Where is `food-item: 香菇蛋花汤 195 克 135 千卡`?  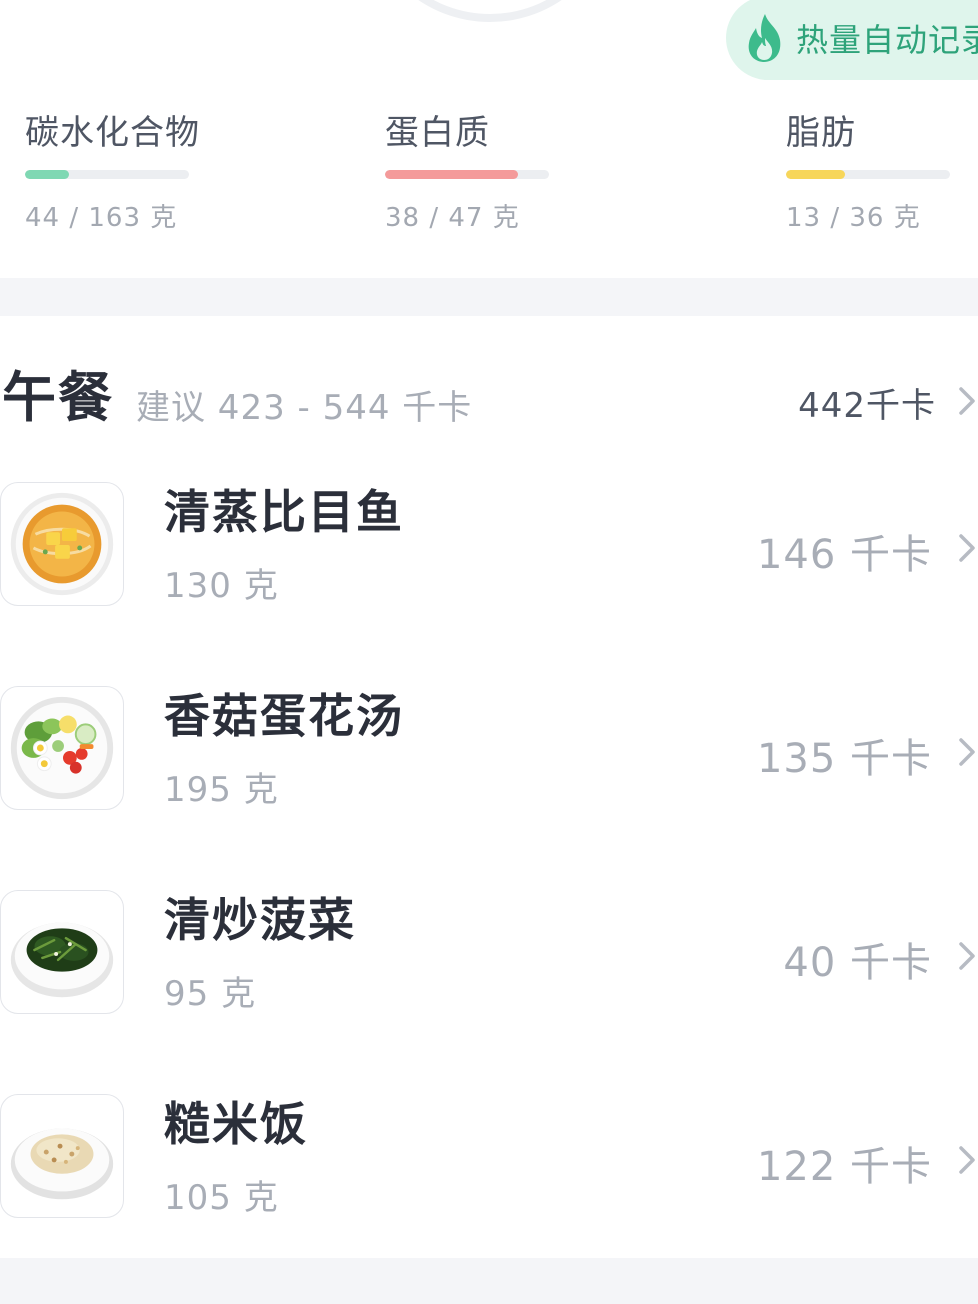 food-item: 香菇蛋花汤 195 克 135 千卡 is located at coordinates (489, 751).